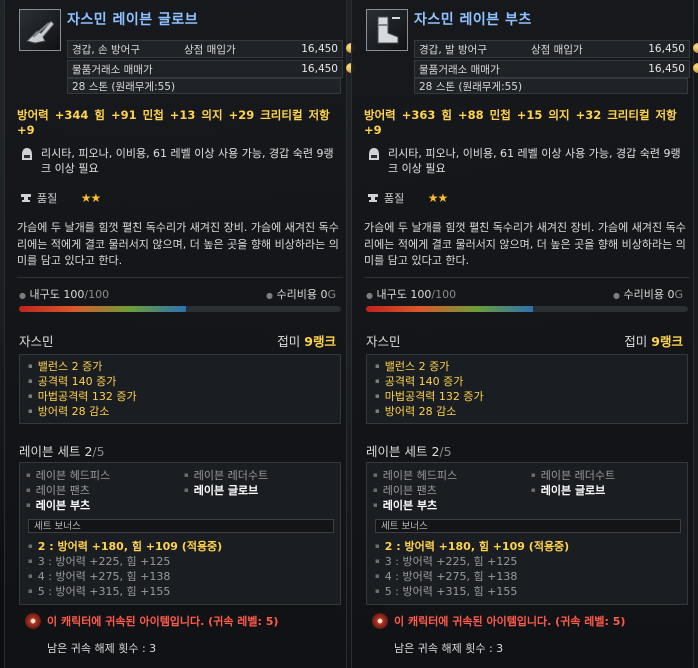  What do you see at coordinates (40, 30) in the screenshot?
I see `glove-icon` at bounding box center [40, 30].